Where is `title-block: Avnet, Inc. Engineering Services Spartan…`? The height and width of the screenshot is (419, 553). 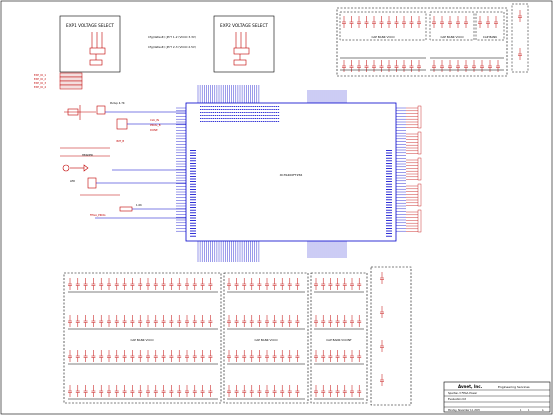
title-block: Avnet, Inc. Engineering Services Spartan… is located at coordinates (497, 397).